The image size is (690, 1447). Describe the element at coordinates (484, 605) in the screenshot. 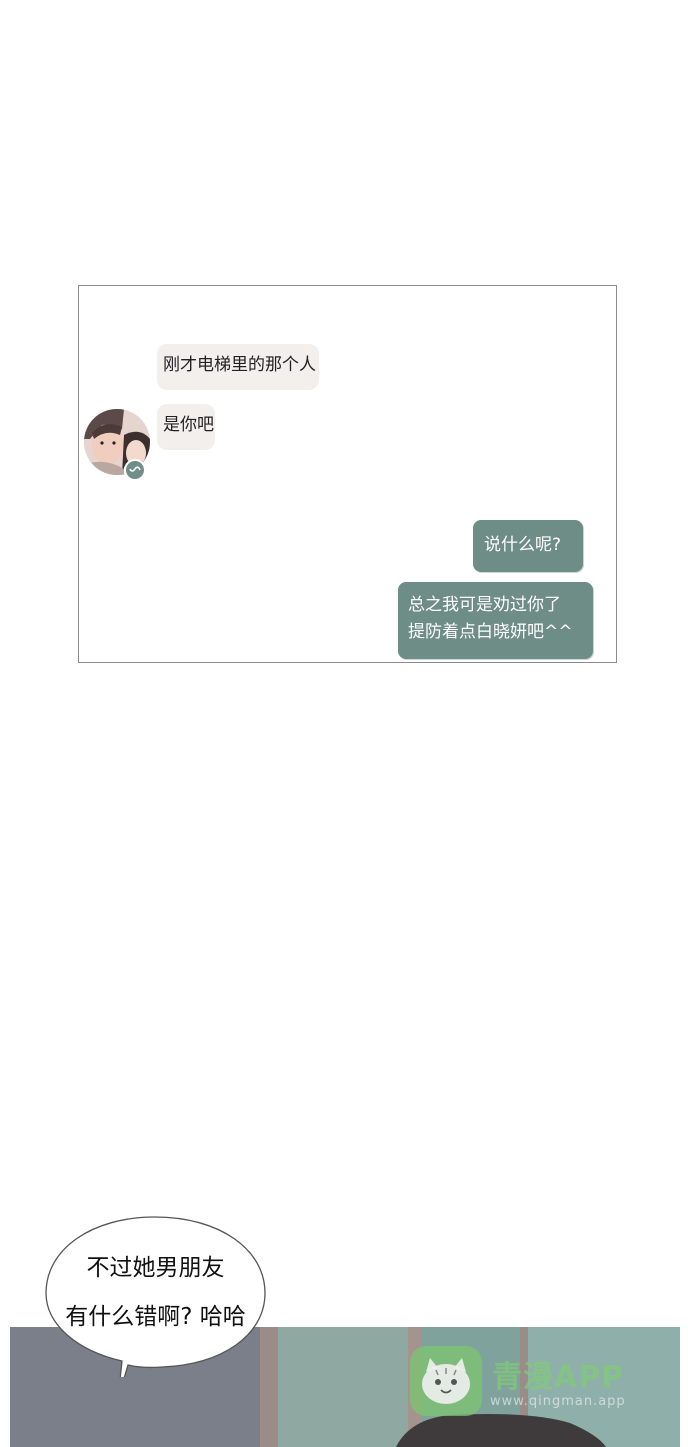

I see `outgoing-message-line: 总之我可是劝过你了` at that location.